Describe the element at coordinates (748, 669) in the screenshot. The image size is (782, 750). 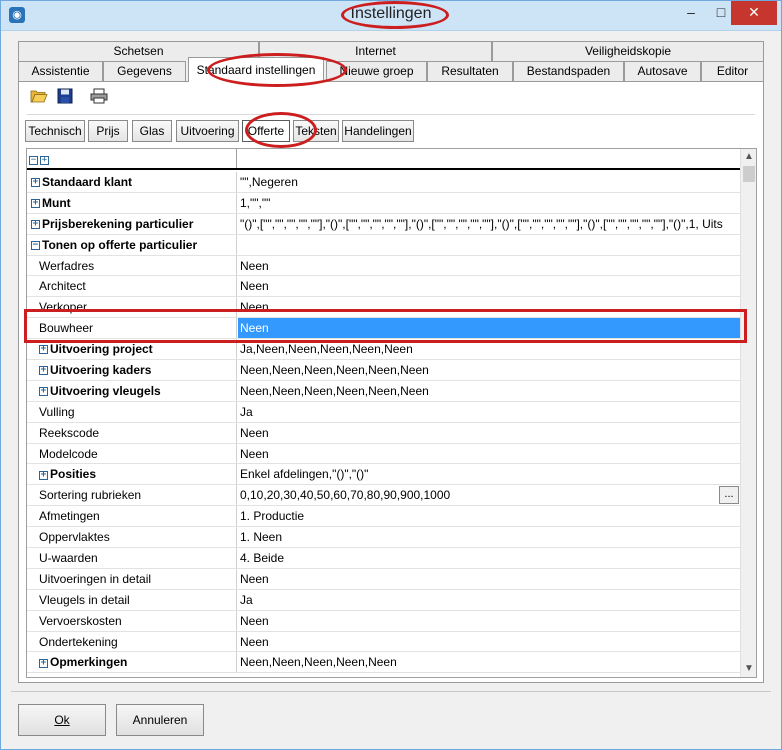
I see `scroll-down-icon: ▼` at that location.